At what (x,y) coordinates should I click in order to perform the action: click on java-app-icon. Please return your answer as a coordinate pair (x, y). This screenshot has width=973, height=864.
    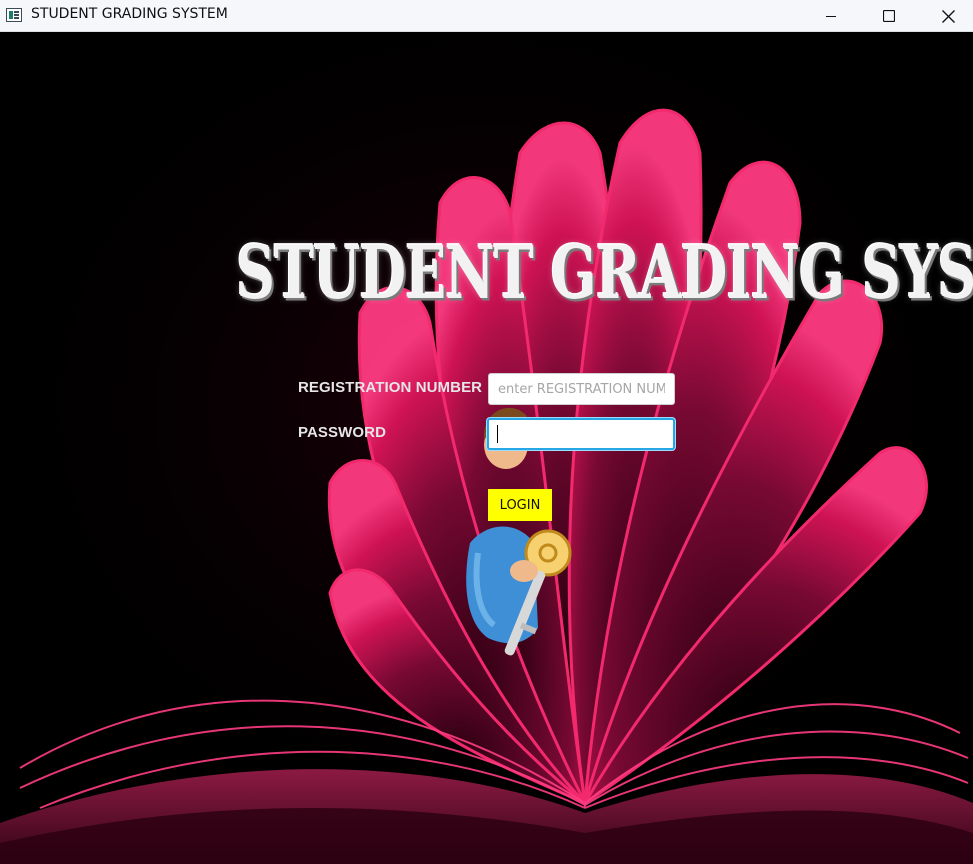
    Looking at the image, I should click on (14, 15).